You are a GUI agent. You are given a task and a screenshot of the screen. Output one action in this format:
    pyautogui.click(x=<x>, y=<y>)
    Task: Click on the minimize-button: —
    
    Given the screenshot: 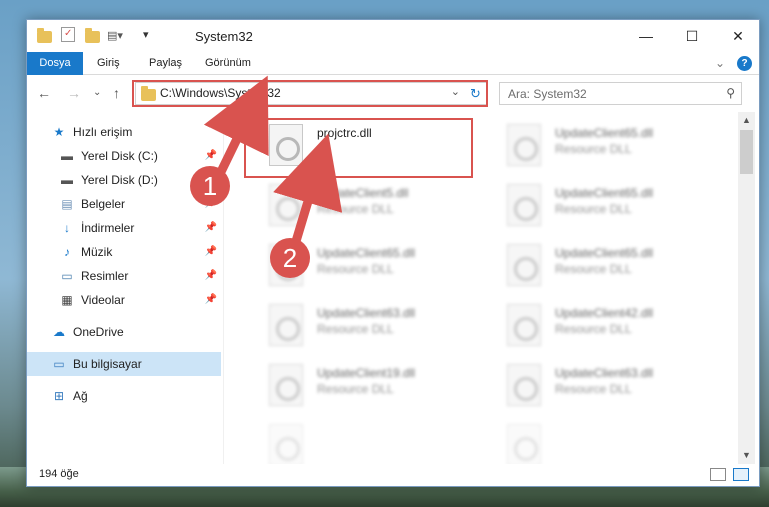 What is the action you would take?
    pyautogui.click(x=646, y=36)
    